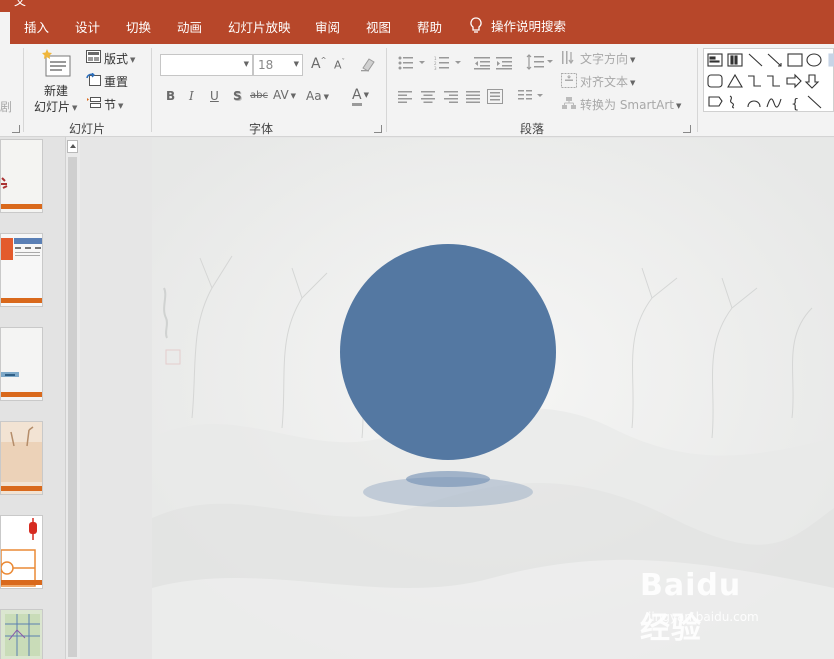 The width and height of the screenshot is (834, 659). Describe the element at coordinates (93, 80) in the screenshot. I see `reset-icon` at that location.